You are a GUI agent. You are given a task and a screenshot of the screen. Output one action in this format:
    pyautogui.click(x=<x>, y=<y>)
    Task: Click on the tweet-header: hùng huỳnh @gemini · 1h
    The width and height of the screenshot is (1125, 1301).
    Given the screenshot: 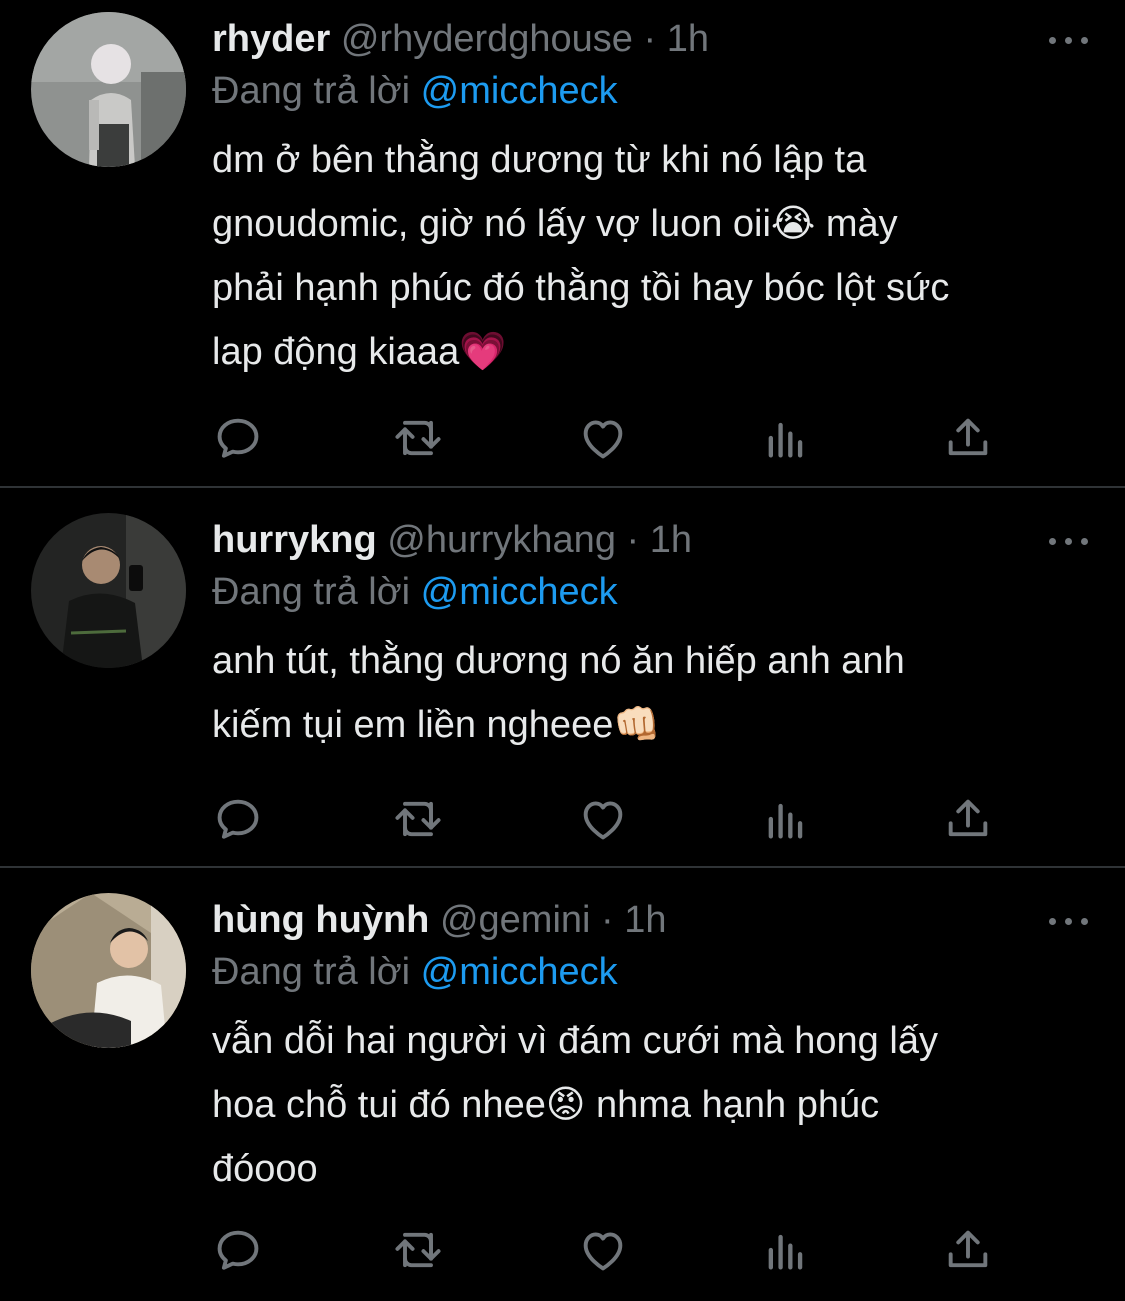 What is the action you would take?
    pyautogui.click(x=613, y=920)
    